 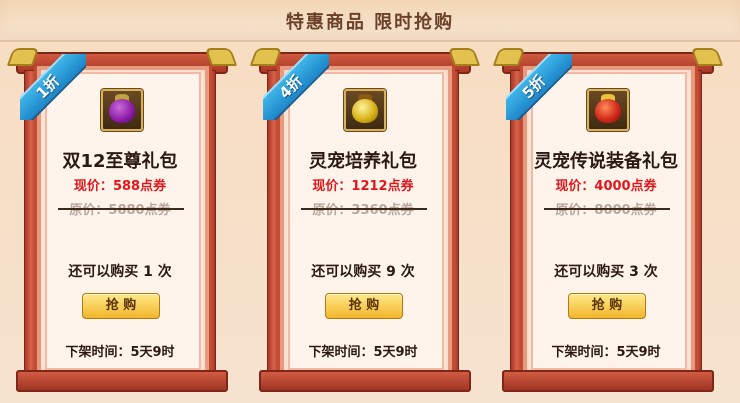 What do you see at coordinates (139, 186) in the screenshot?
I see `current-price-value: 588点券` at bounding box center [139, 186].